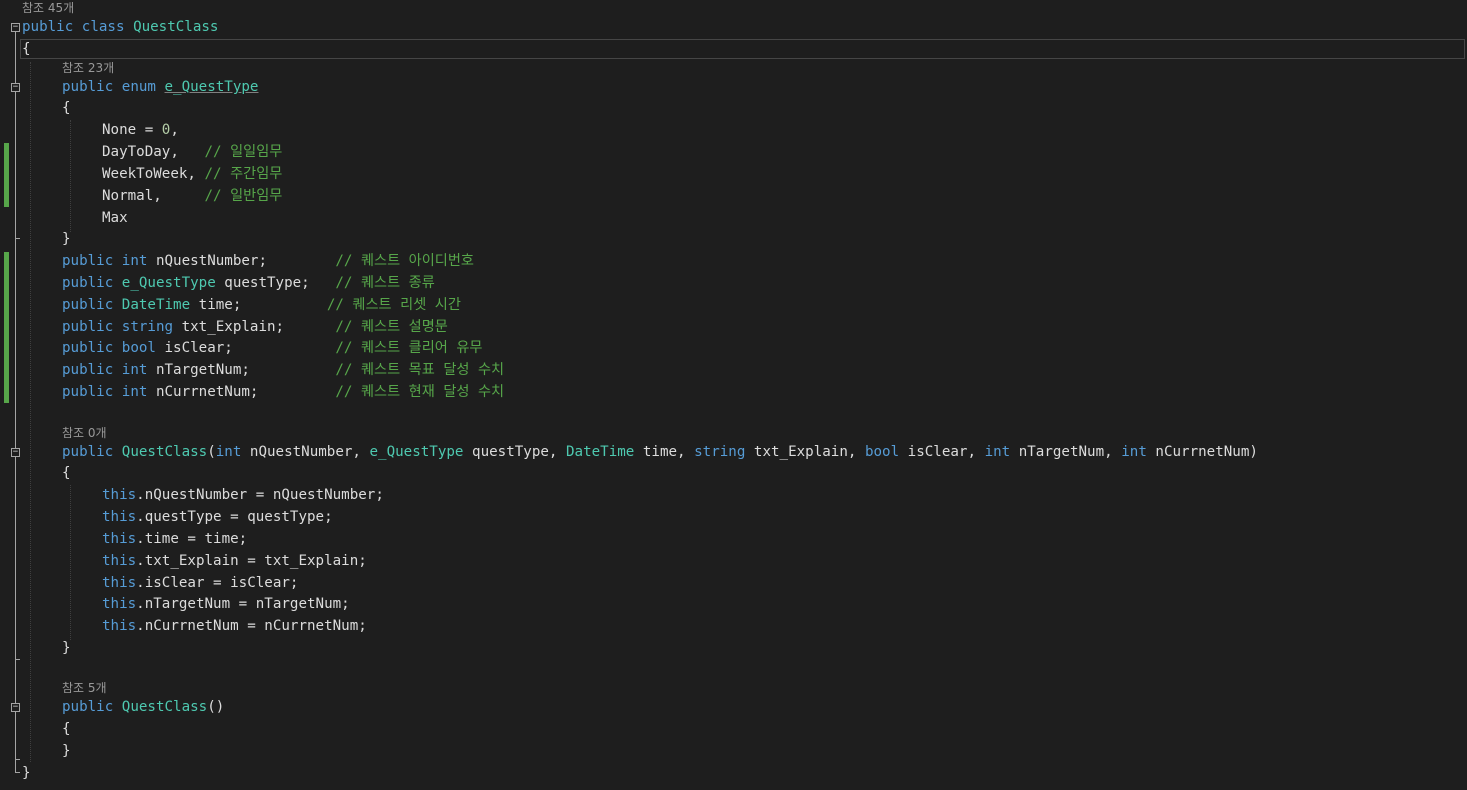  Describe the element at coordinates (132, 130) in the screenshot. I see `enum-member: None =` at that location.